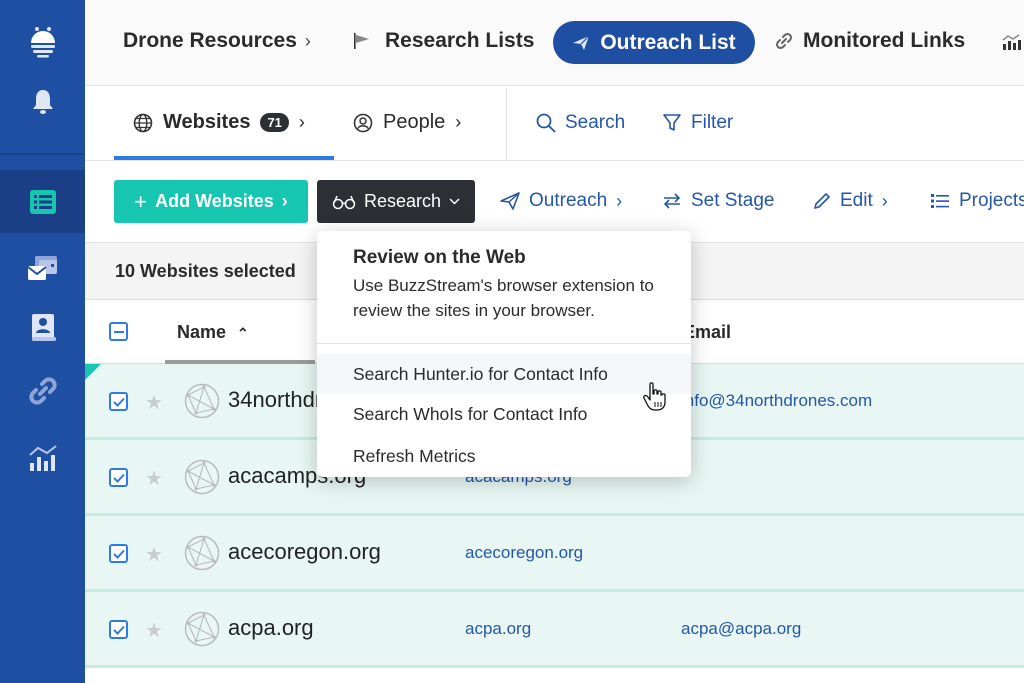 Image resolution: width=1024 pixels, height=683 pixels. Describe the element at coordinates (595, 122) in the screenshot. I see `search-label: Search` at that location.